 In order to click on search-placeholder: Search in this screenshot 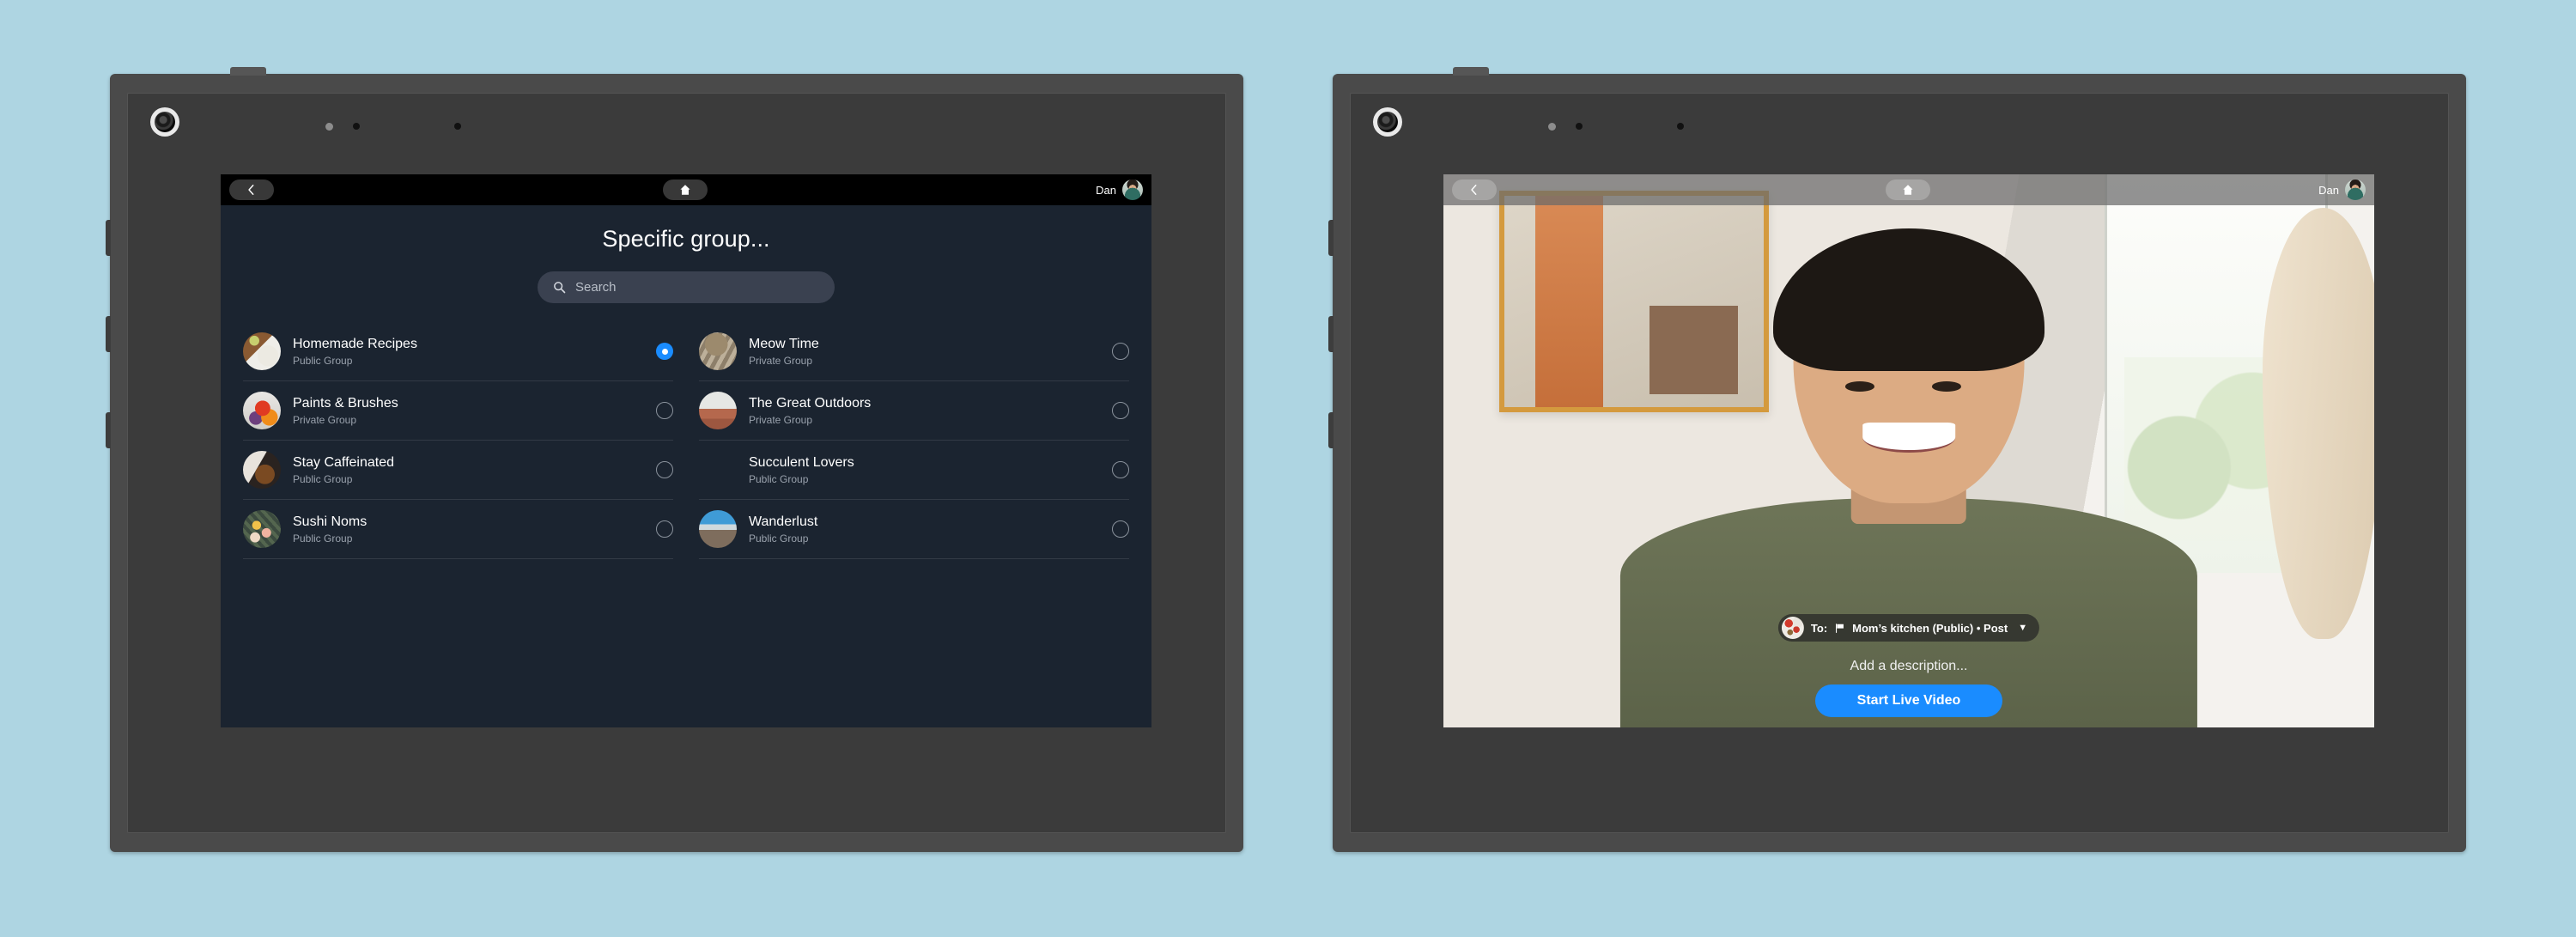, I will do `click(596, 287)`.